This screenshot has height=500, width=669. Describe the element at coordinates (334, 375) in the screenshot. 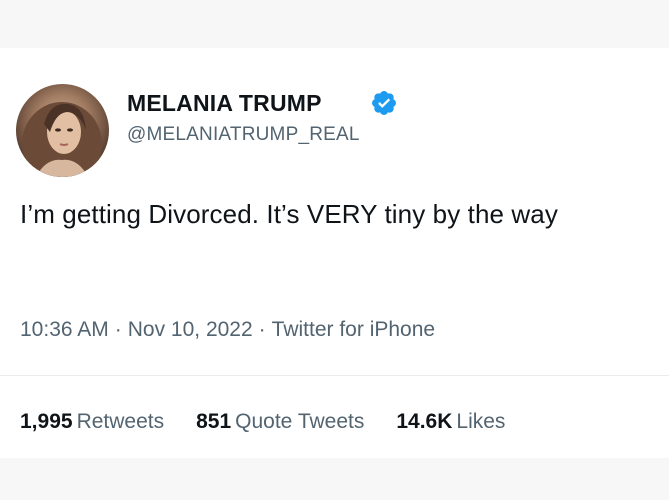

I see `divider` at that location.